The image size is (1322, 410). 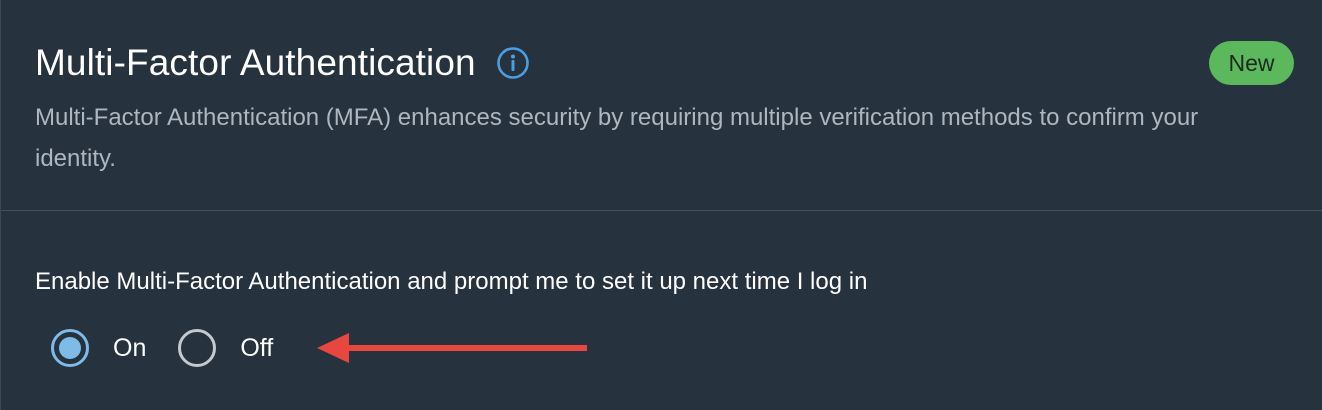 I want to click on radio-on-button, so click(x=70, y=348).